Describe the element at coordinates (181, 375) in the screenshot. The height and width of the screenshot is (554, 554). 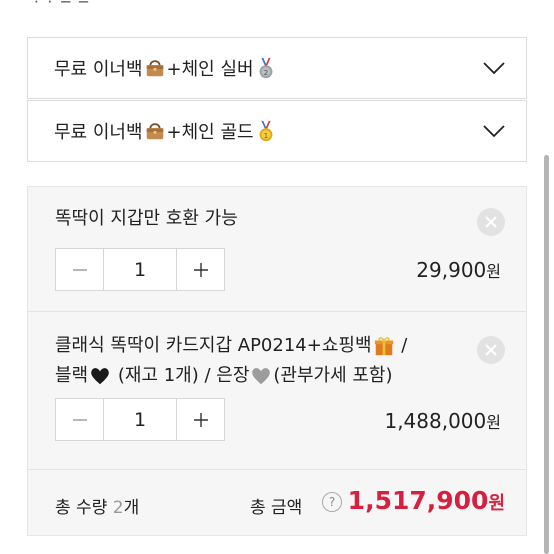
I see `item-name-part: (재고 1개) / 은장` at that location.